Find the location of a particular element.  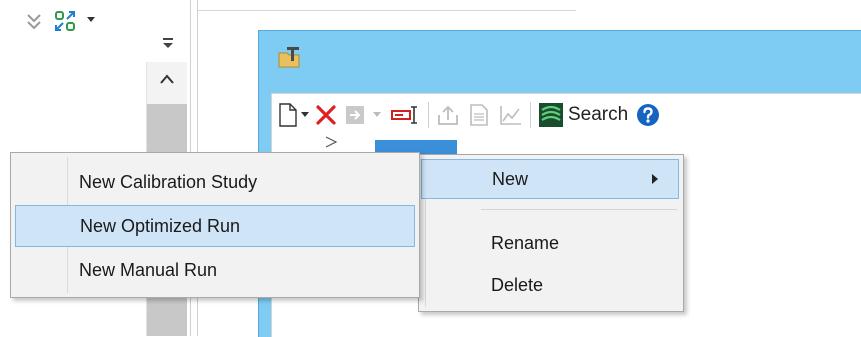

import-button is located at coordinates (363, 115).